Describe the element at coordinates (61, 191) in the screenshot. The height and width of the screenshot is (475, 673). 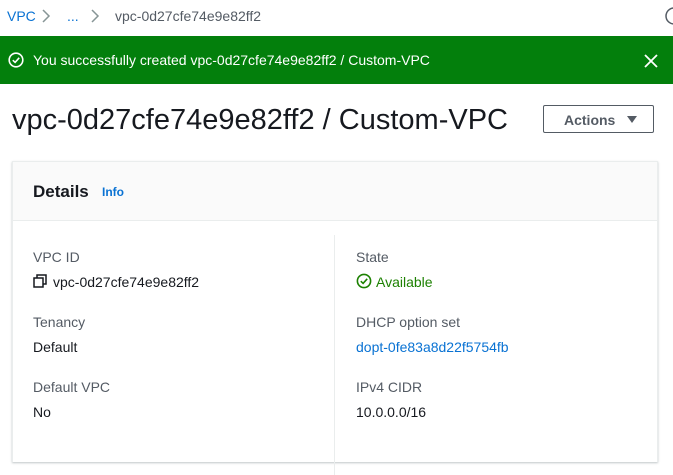
I see `details-title: Details` at that location.